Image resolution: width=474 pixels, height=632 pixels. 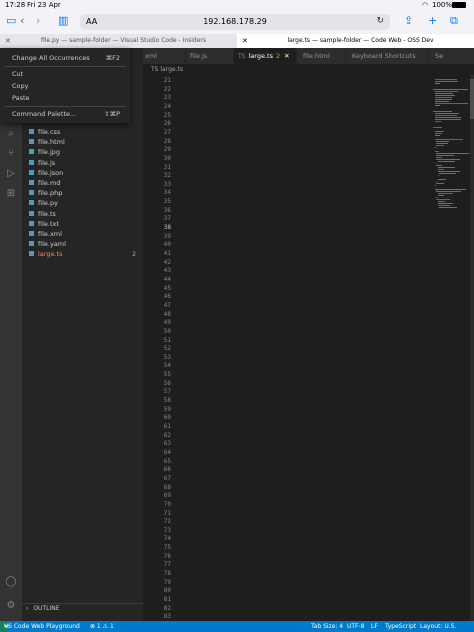 I want to click on editor-tab-file-xml: xml, so click(x=164, y=56).